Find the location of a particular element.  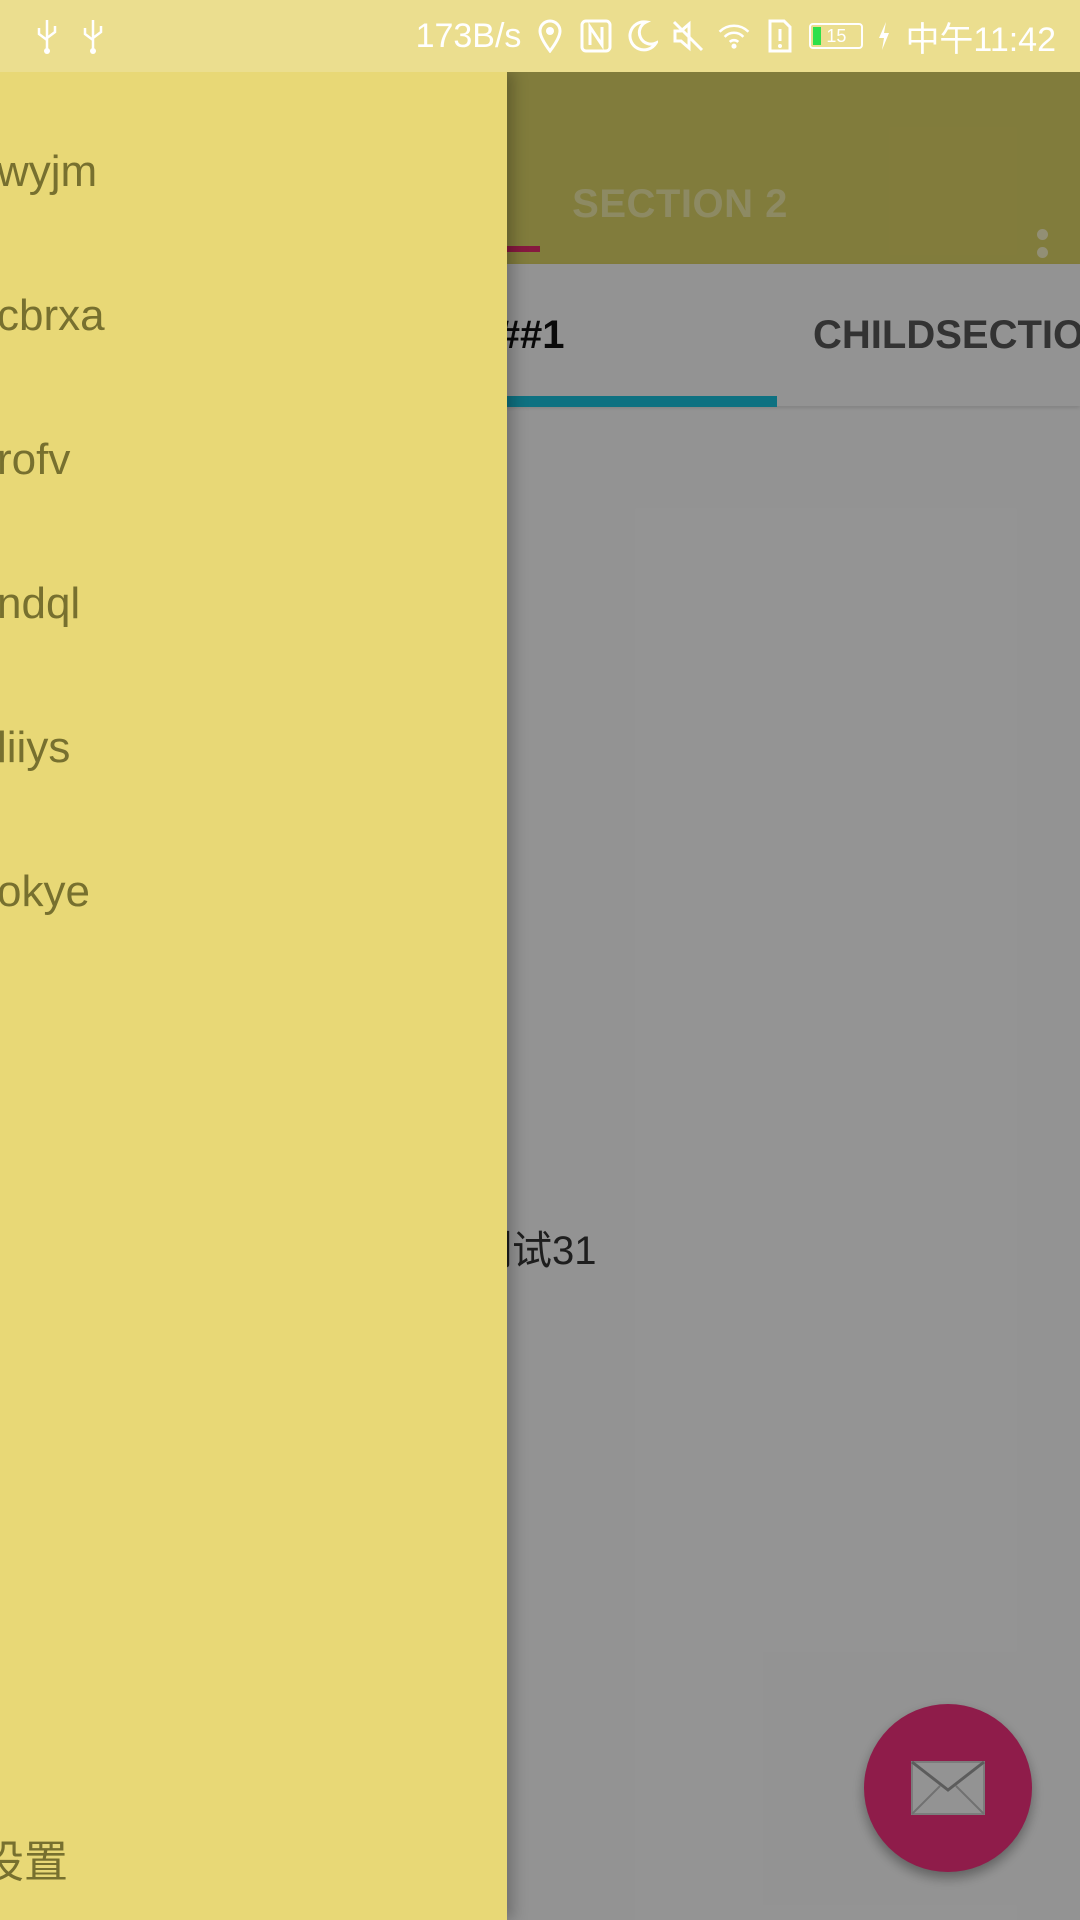

location-icon is located at coordinates (550, 36).